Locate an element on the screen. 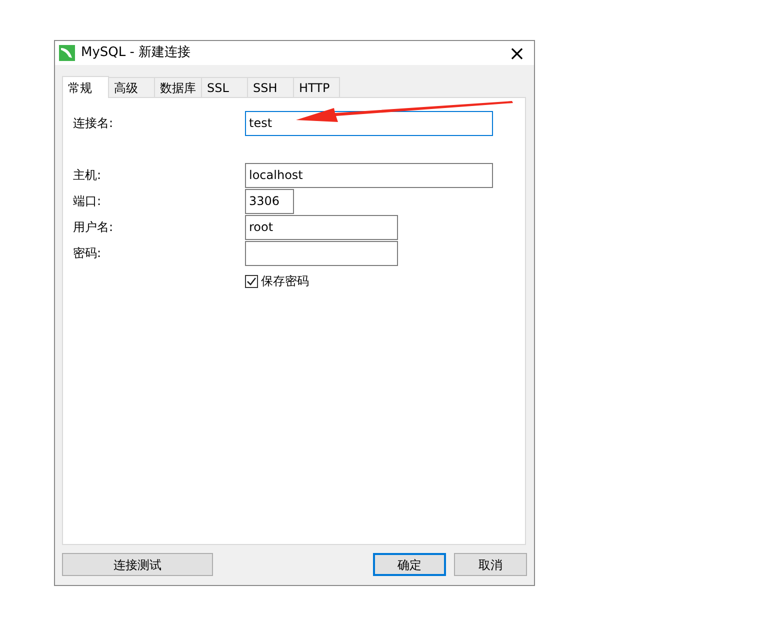 This screenshot has height=634, width=774. checkbox is located at coordinates (251, 281).